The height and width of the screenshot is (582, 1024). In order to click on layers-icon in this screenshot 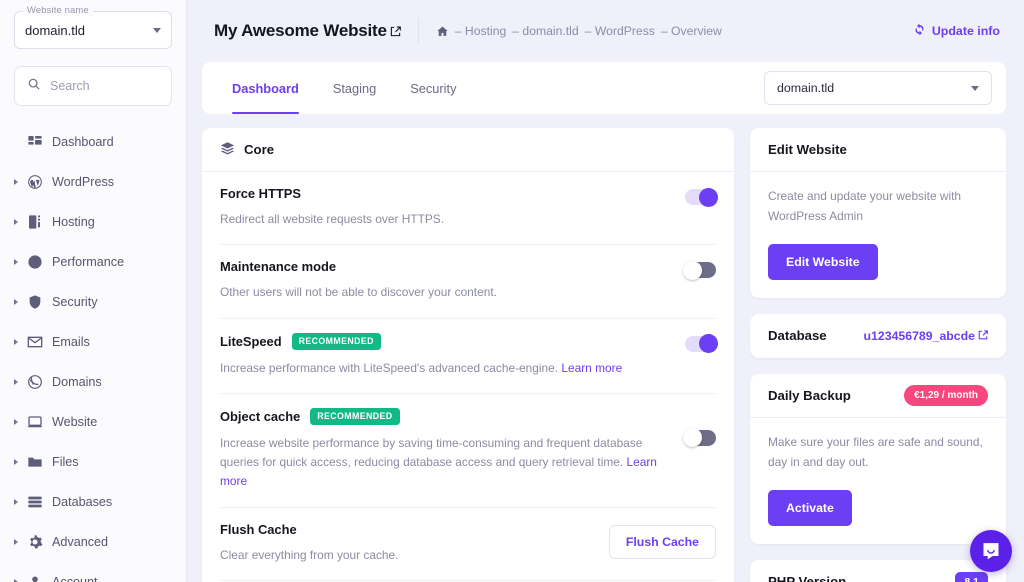, I will do `click(227, 150)`.